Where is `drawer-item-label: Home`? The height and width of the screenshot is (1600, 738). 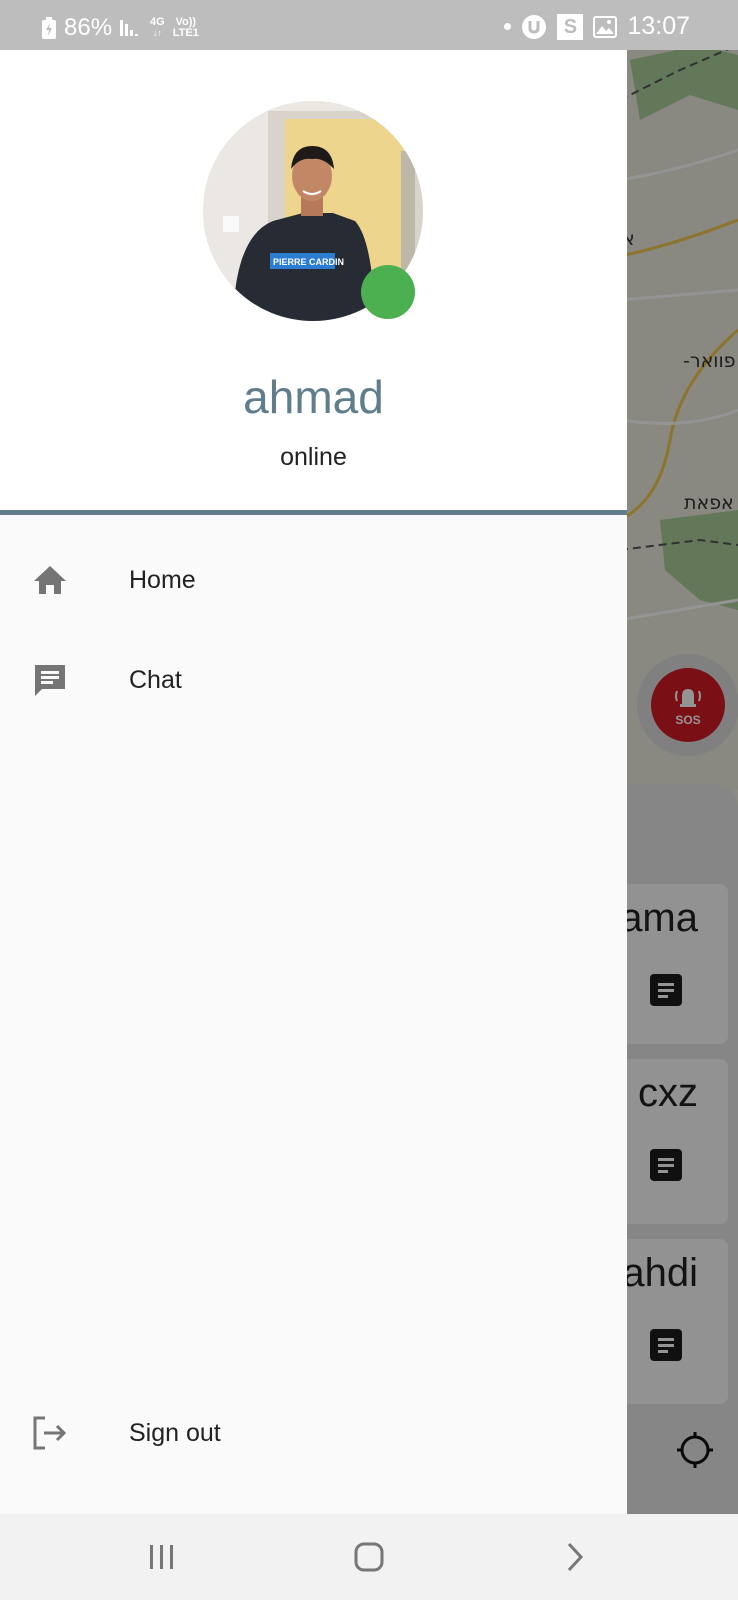
drawer-item-label: Home is located at coordinates (162, 579).